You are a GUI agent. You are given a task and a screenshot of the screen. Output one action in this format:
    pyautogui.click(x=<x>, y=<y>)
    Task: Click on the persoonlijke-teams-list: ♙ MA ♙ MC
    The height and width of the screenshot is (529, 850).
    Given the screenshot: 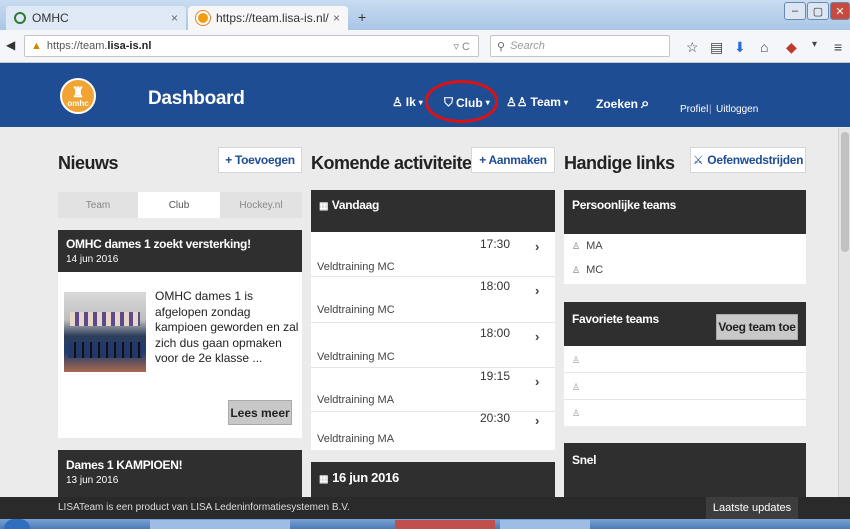 What is the action you would take?
    pyautogui.click(x=685, y=259)
    